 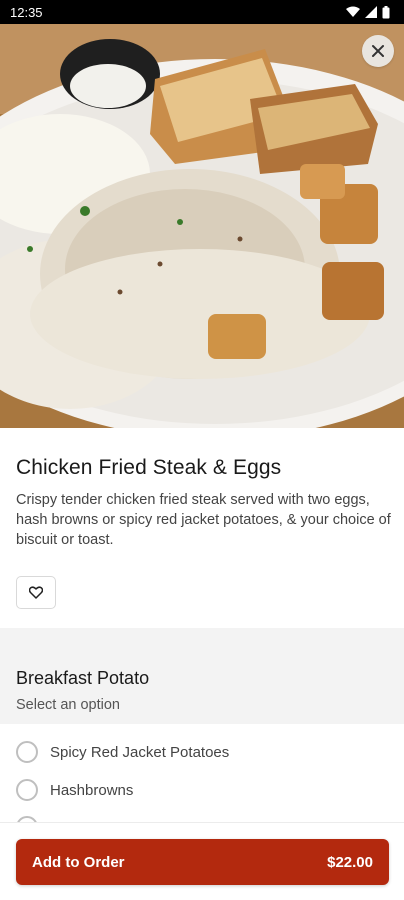 I want to click on add-to-order-button: Add to Order $22.00, so click(x=202, y=862).